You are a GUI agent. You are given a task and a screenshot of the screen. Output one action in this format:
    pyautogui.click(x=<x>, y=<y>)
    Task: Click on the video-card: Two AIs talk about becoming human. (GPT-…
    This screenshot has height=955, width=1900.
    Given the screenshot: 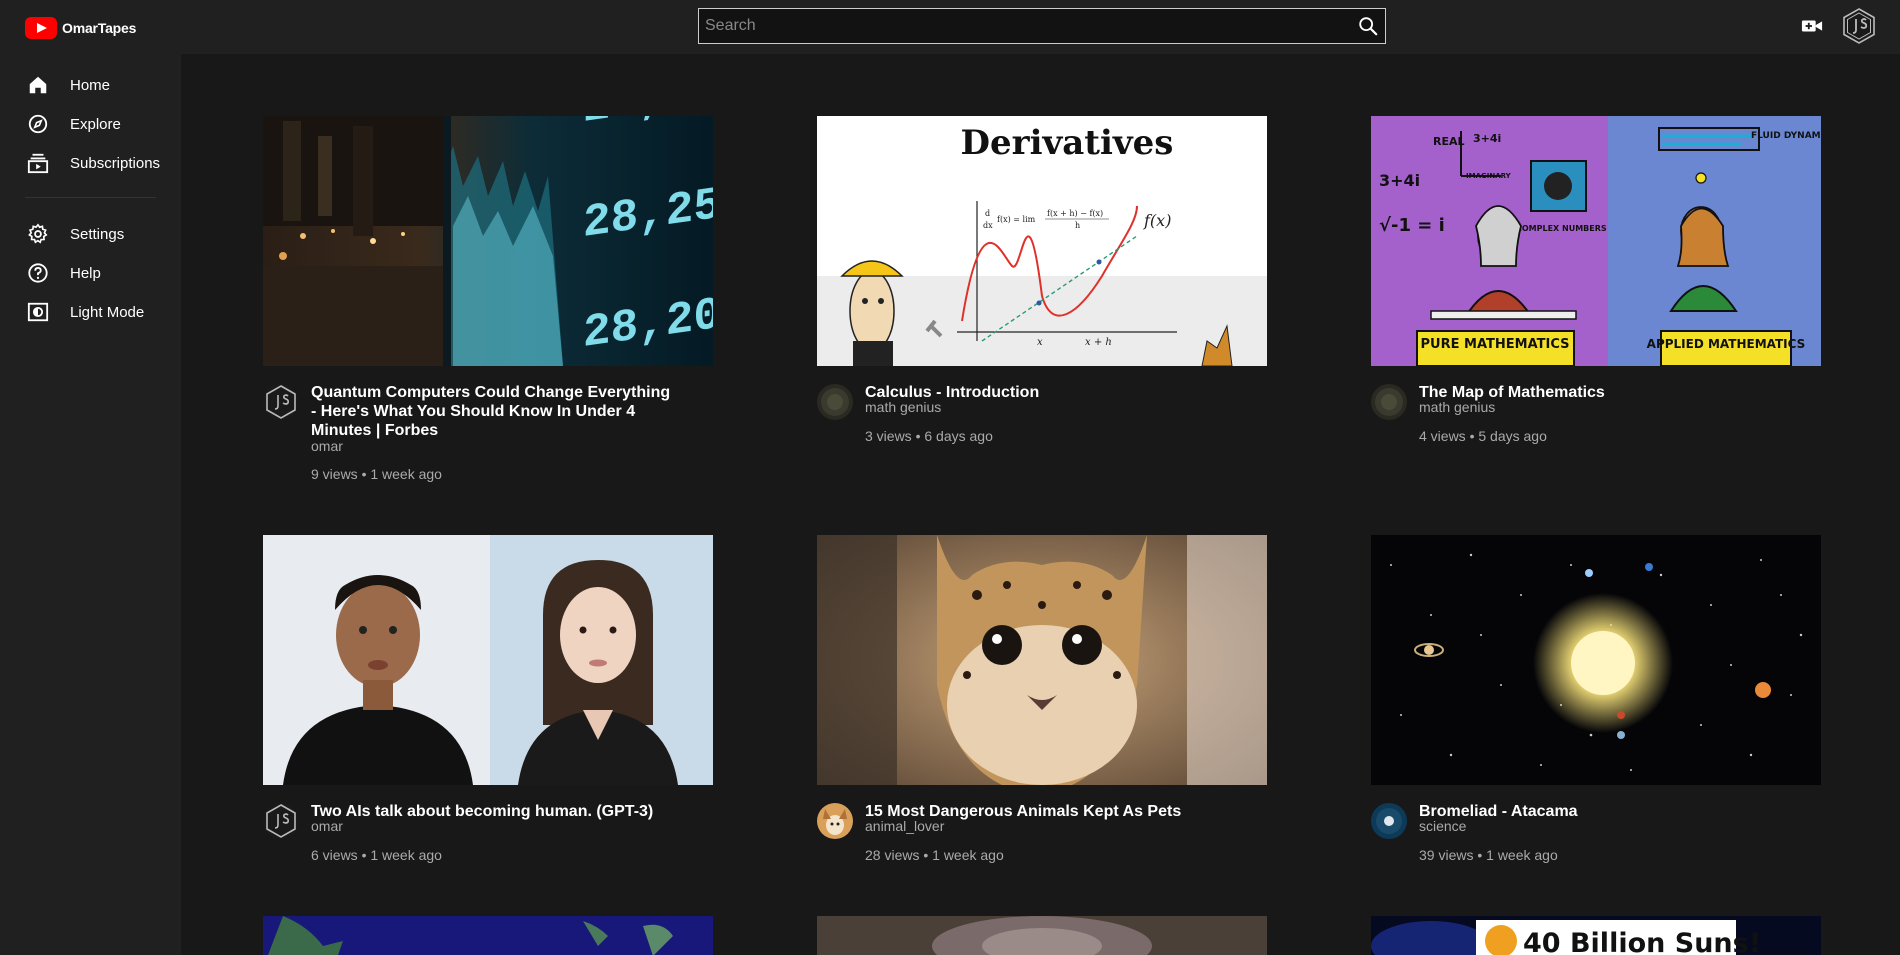 What is the action you would take?
    pyautogui.click(x=488, y=720)
    